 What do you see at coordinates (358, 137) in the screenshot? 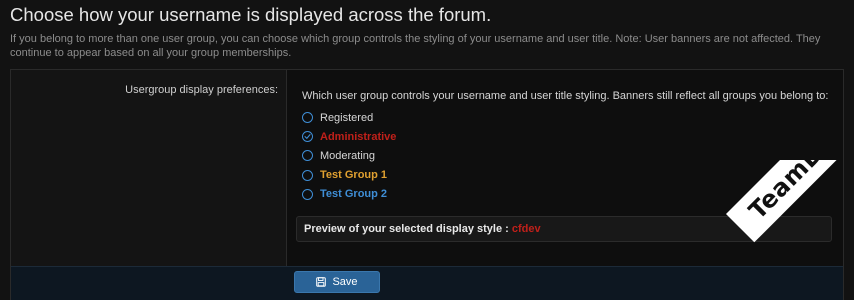
I see `radio-label: Administrative` at bounding box center [358, 137].